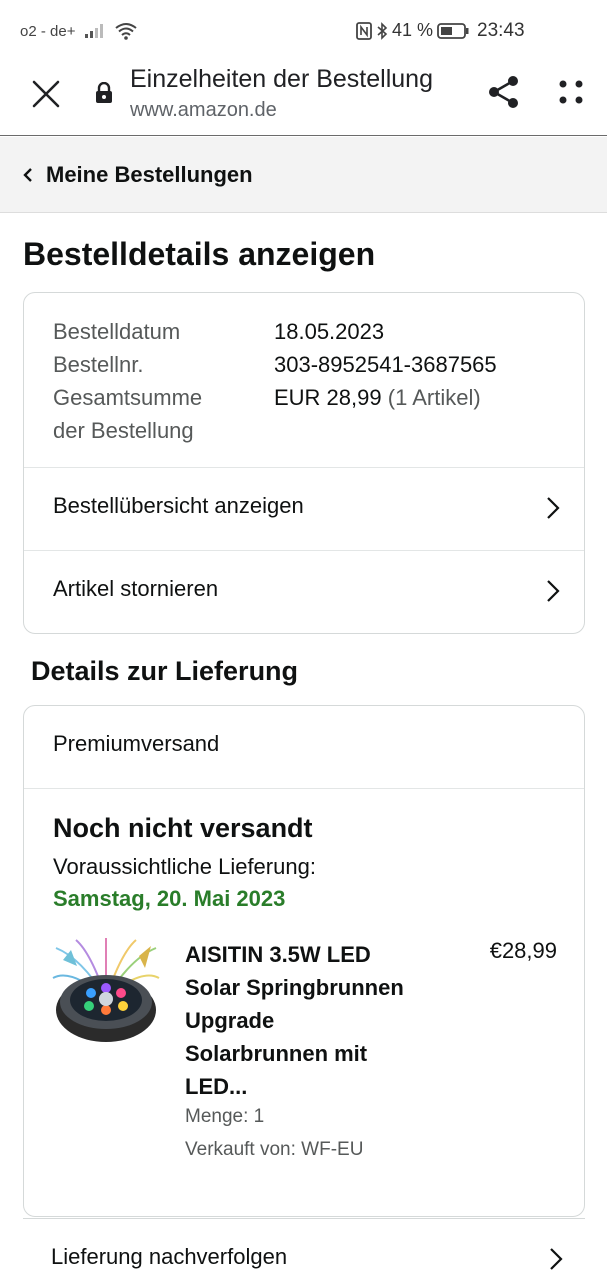 The width and height of the screenshot is (607, 1280). I want to click on expected-delivery-date: Samstag, 20. Mai 2023, so click(169, 898).